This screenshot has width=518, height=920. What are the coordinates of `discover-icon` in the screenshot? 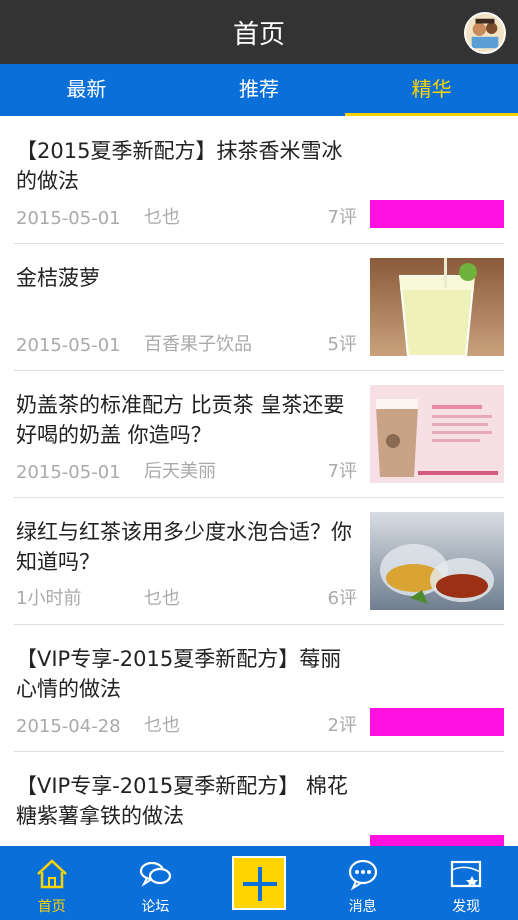 It's located at (466, 874).